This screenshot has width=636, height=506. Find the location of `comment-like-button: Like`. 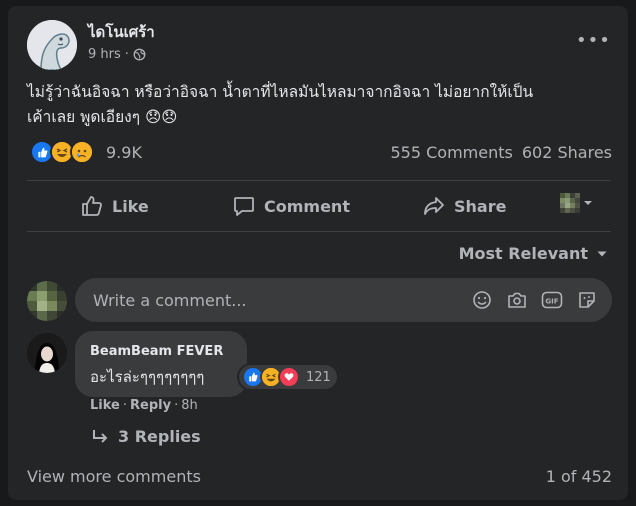

comment-like-button: Like is located at coordinates (105, 405).